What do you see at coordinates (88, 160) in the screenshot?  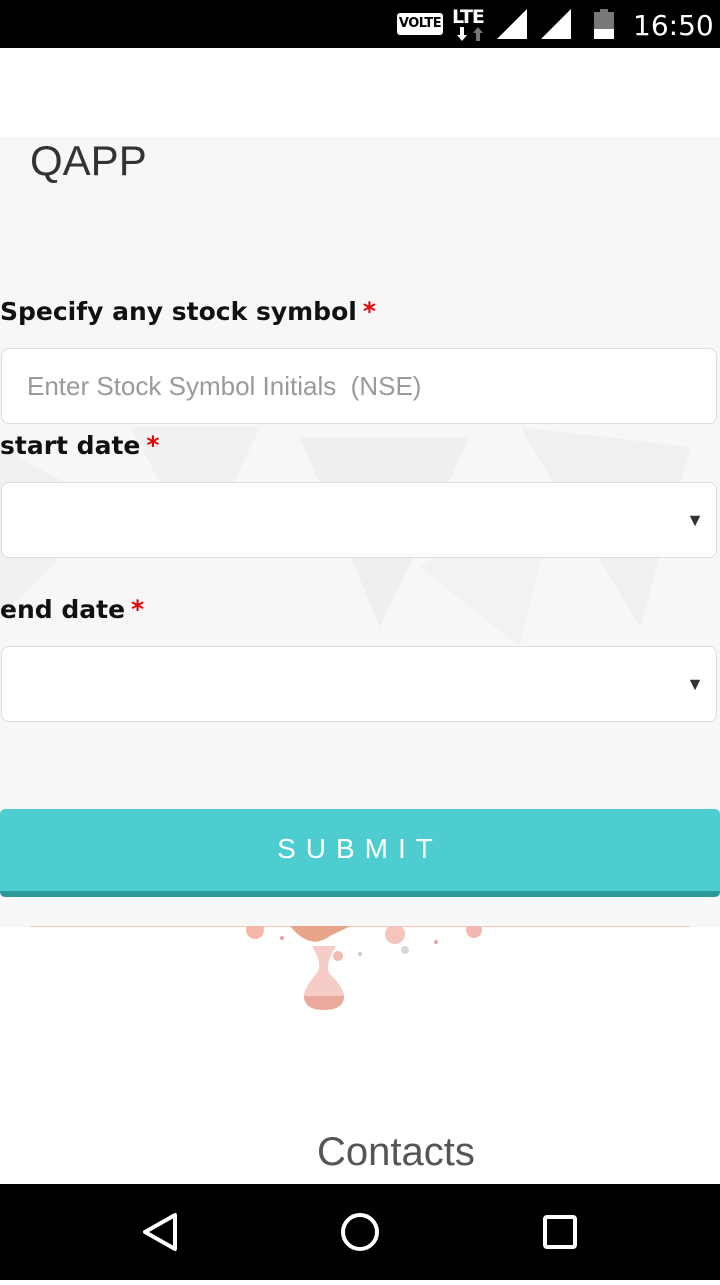 I see `app-title: QAPP` at bounding box center [88, 160].